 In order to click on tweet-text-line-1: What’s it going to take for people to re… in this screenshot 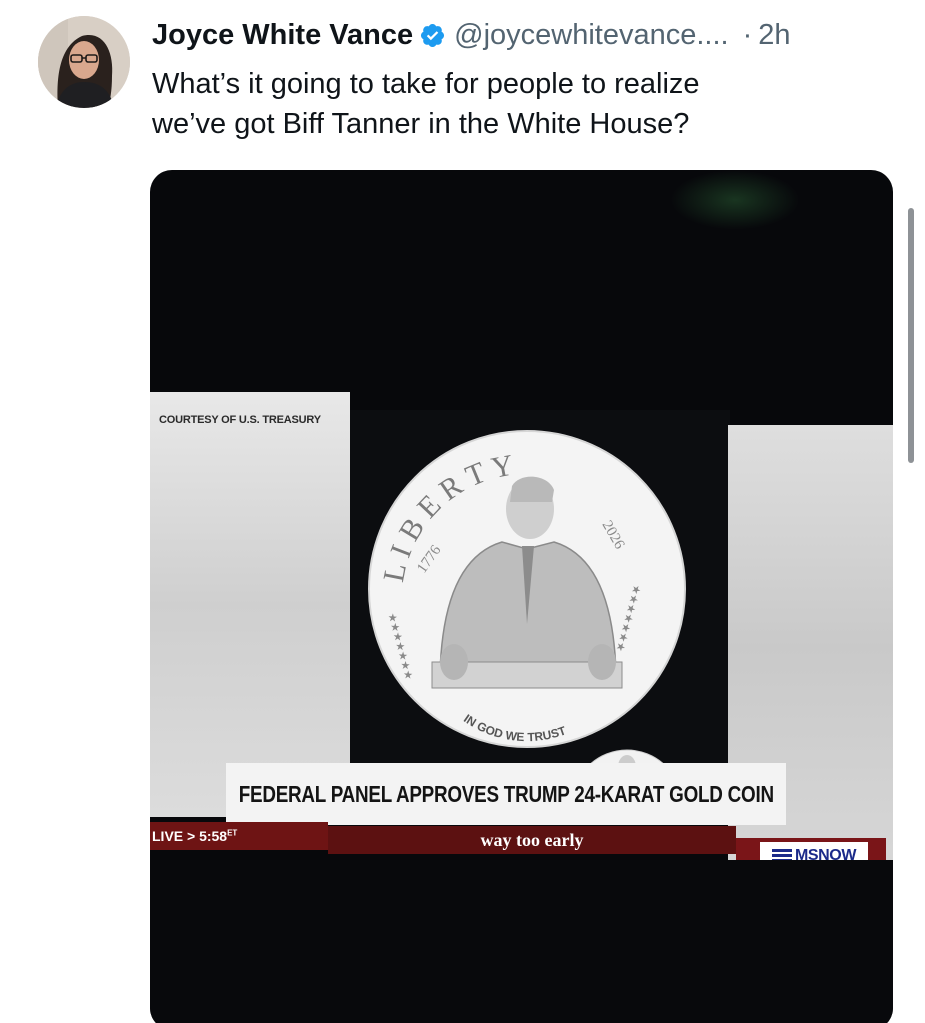, I will do `click(426, 84)`.